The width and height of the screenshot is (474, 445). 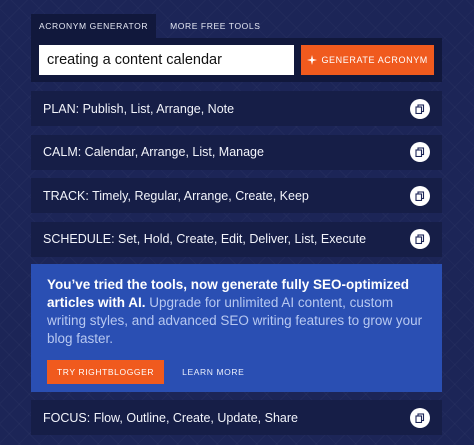 What do you see at coordinates (215, 26) in the screenshot?
I see `tab-more-free-tools: More Free Tools` at bounding box center [215, 26].